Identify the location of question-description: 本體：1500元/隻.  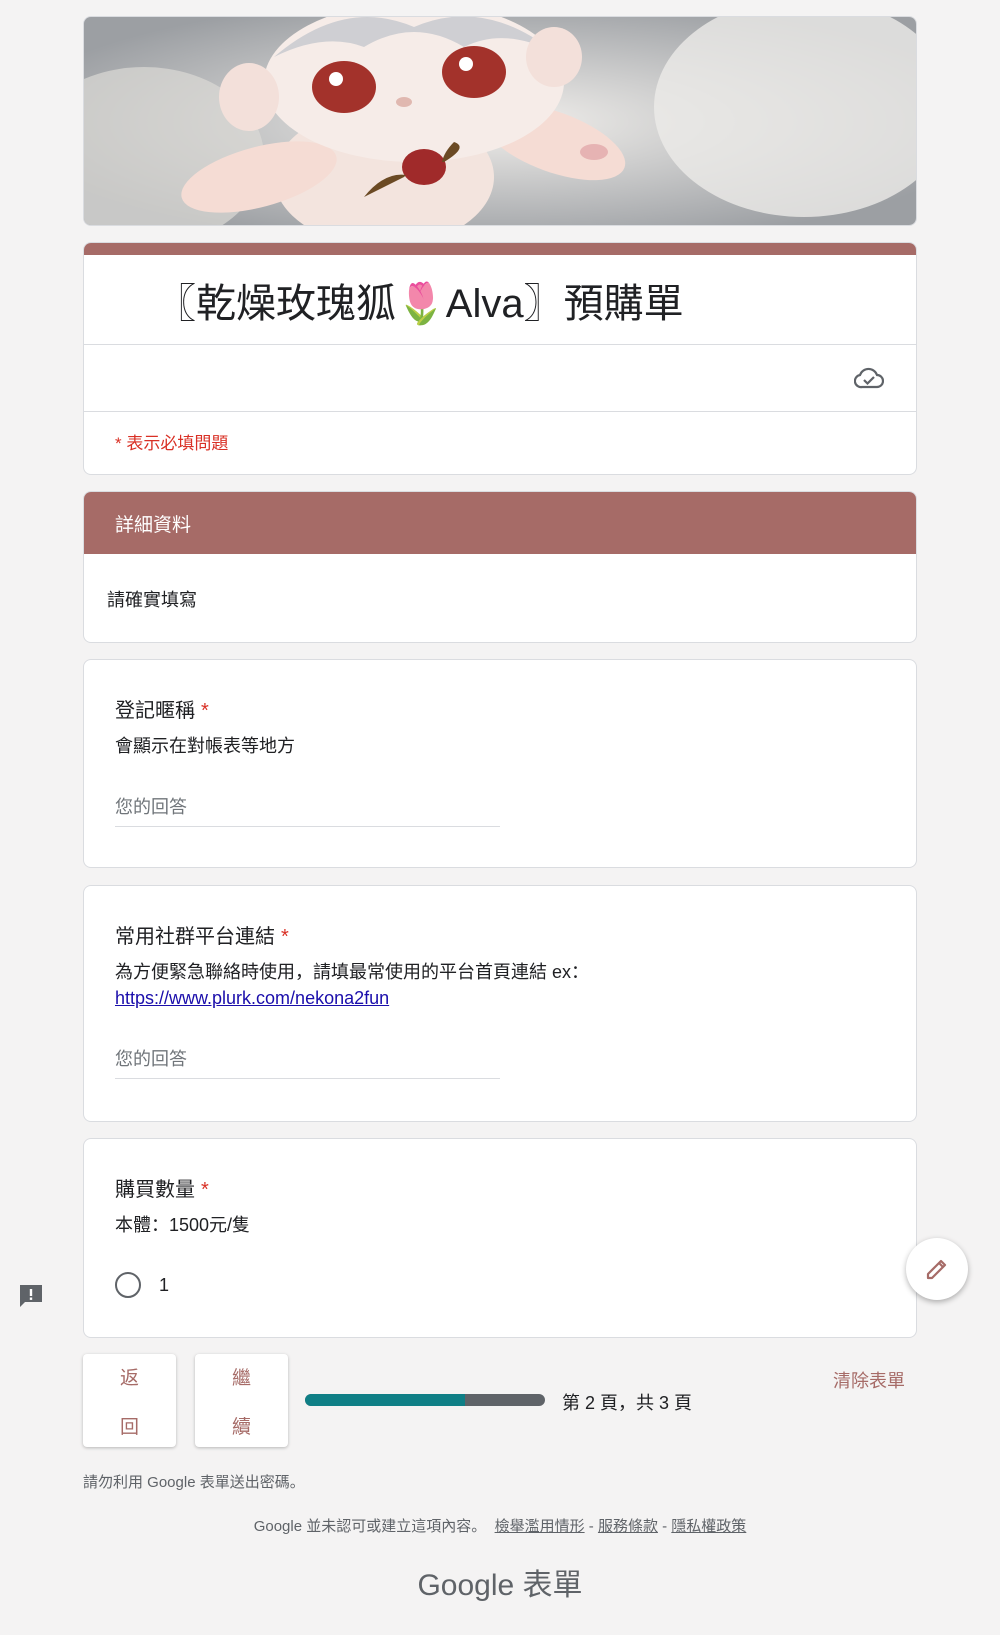
(183, 1225).